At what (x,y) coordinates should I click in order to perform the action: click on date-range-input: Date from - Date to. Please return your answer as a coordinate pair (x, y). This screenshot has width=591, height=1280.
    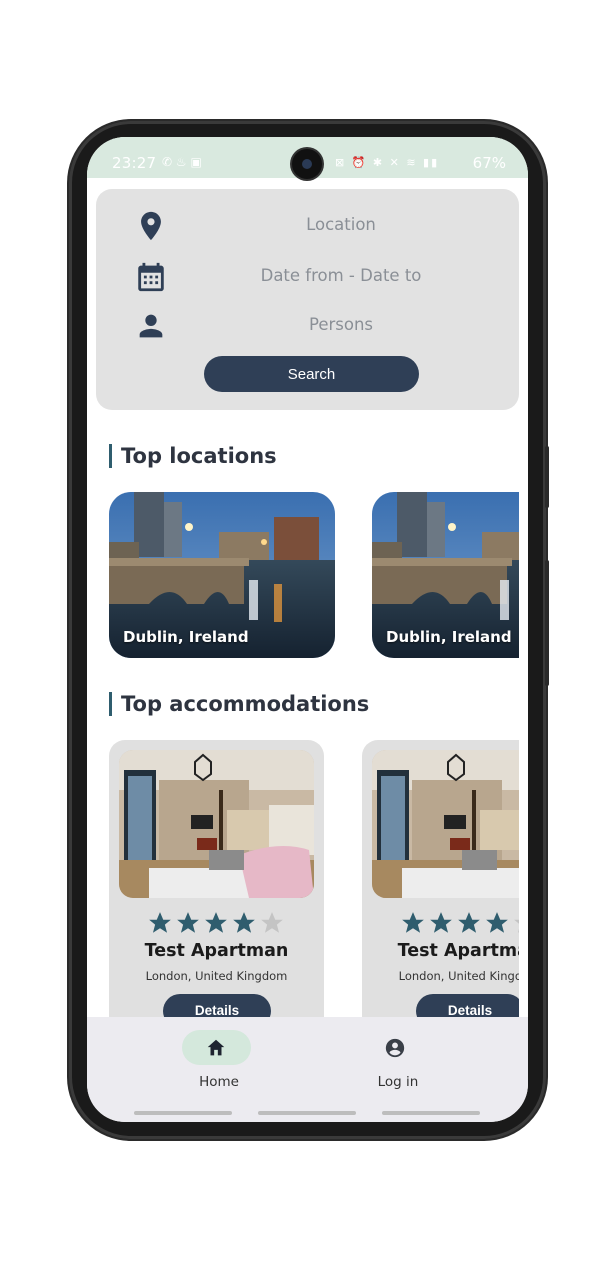
    Looking at the image, I should click on (341, 275).